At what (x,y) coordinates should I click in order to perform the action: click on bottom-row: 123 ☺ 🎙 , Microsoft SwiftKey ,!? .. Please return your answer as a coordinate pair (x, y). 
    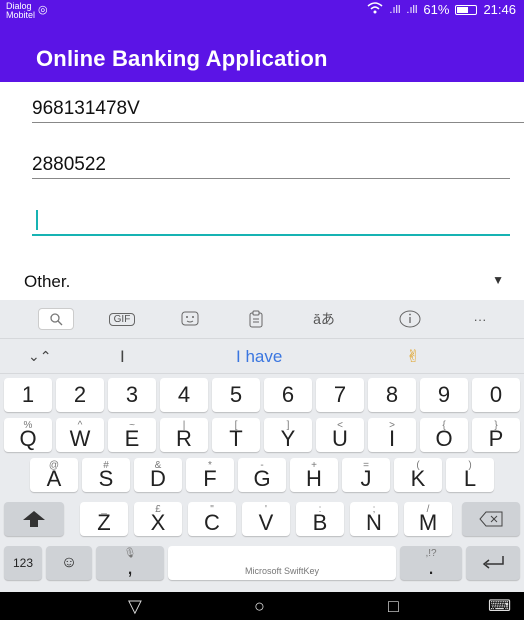
    Looking at the image, I should click on (262, 565).